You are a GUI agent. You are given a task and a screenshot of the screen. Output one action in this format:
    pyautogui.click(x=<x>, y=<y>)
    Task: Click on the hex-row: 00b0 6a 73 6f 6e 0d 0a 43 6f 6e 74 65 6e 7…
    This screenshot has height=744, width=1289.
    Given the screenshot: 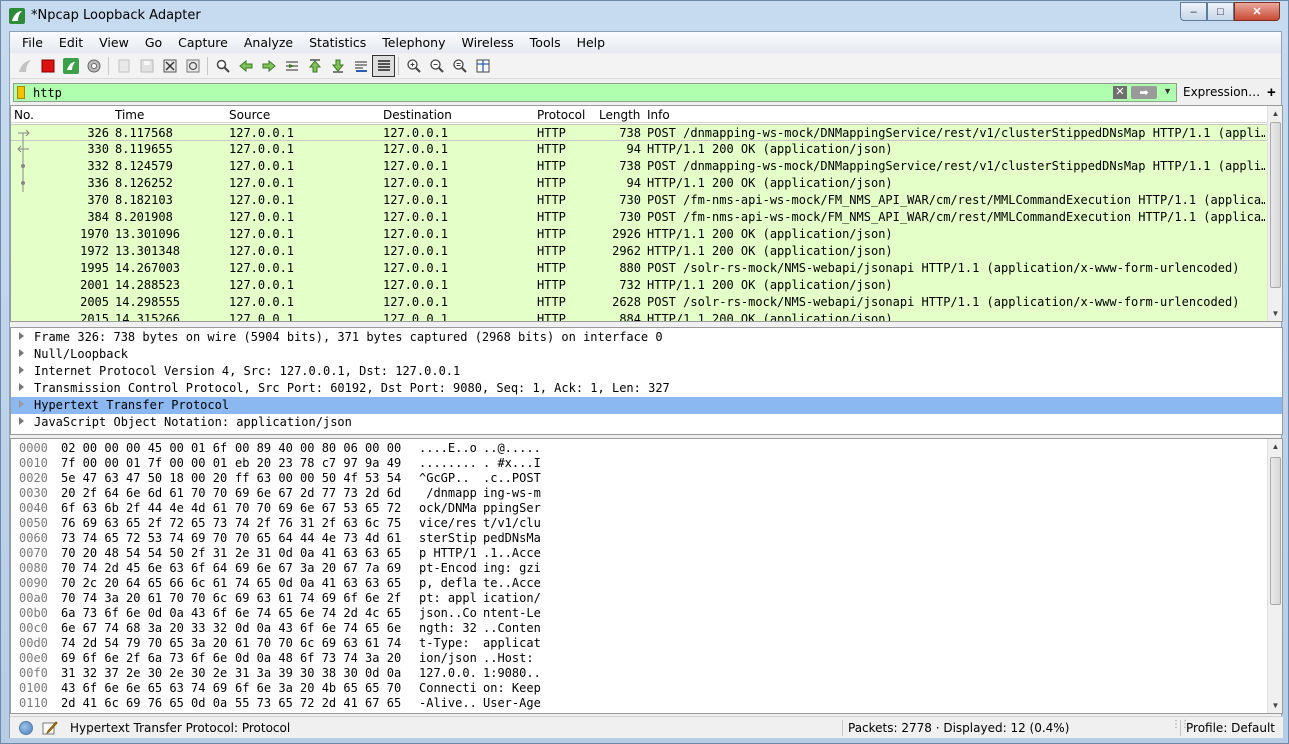 What is the action you would take?
    pyautogui.click(x=636, y=613)
    